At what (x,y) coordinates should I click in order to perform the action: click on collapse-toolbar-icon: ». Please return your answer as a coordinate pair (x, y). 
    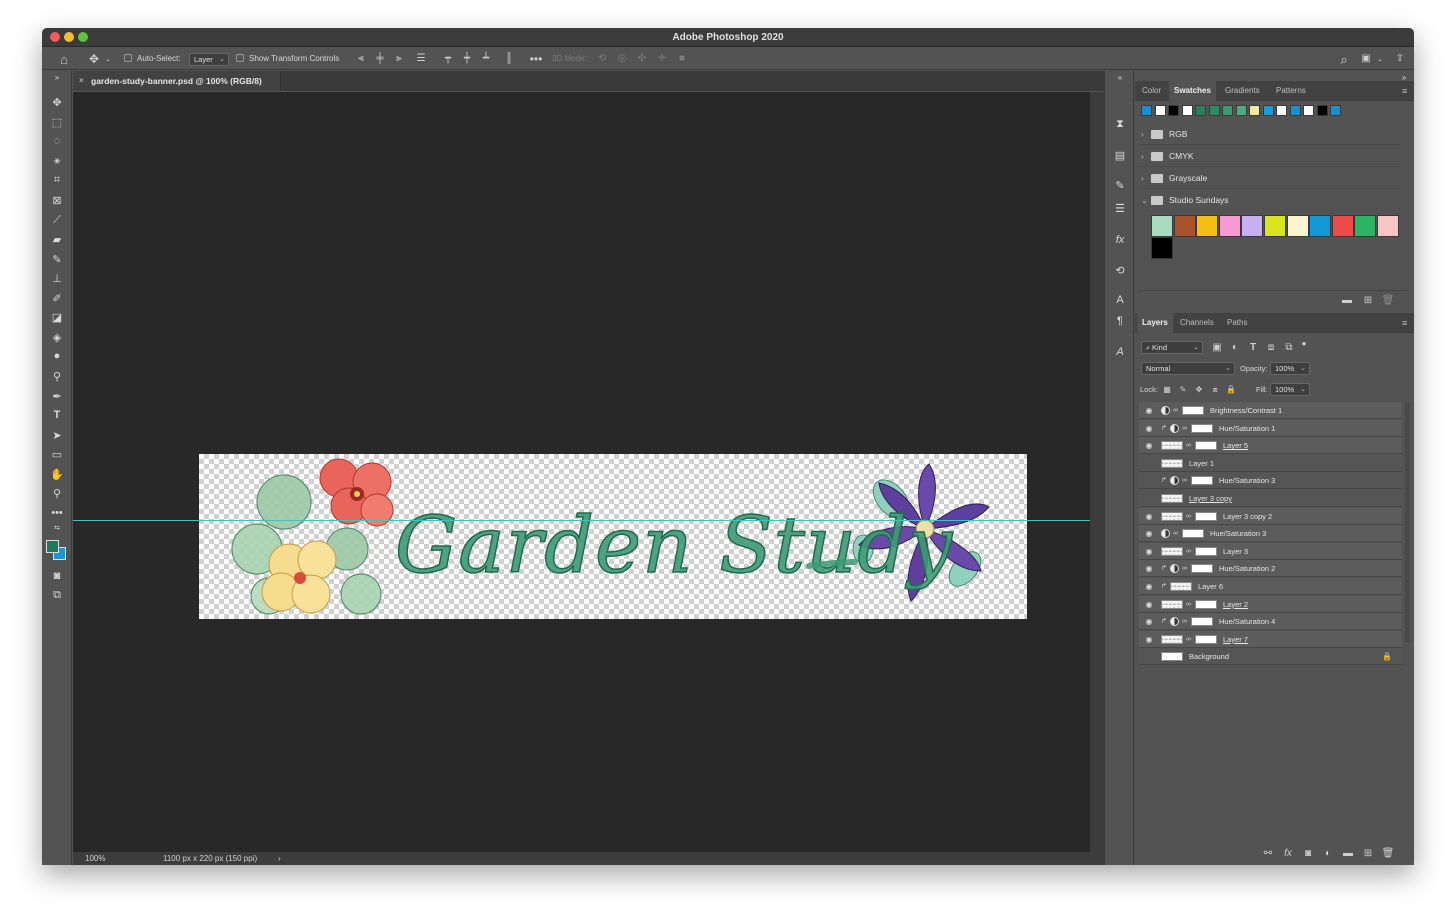
    Looking at the image, I should click on (57, 77).